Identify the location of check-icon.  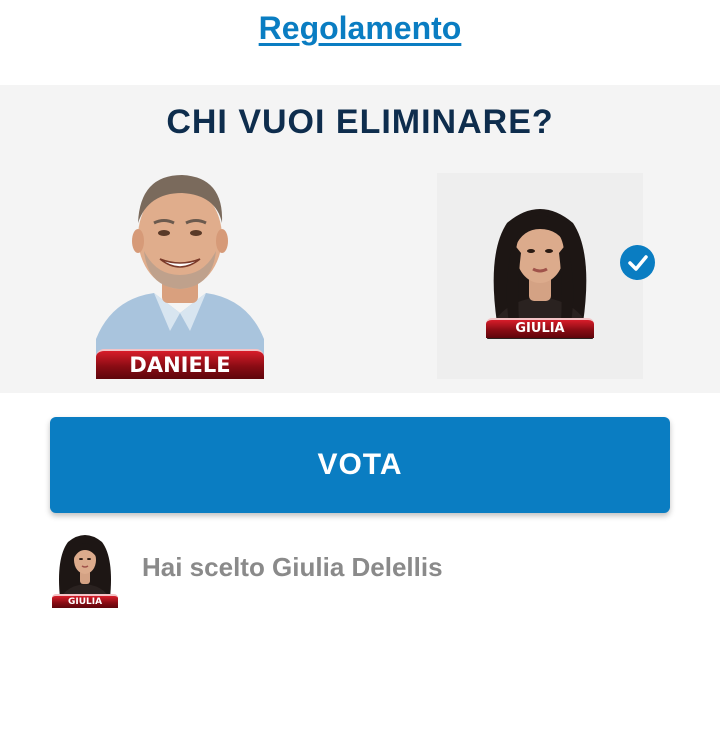
(637, 262).